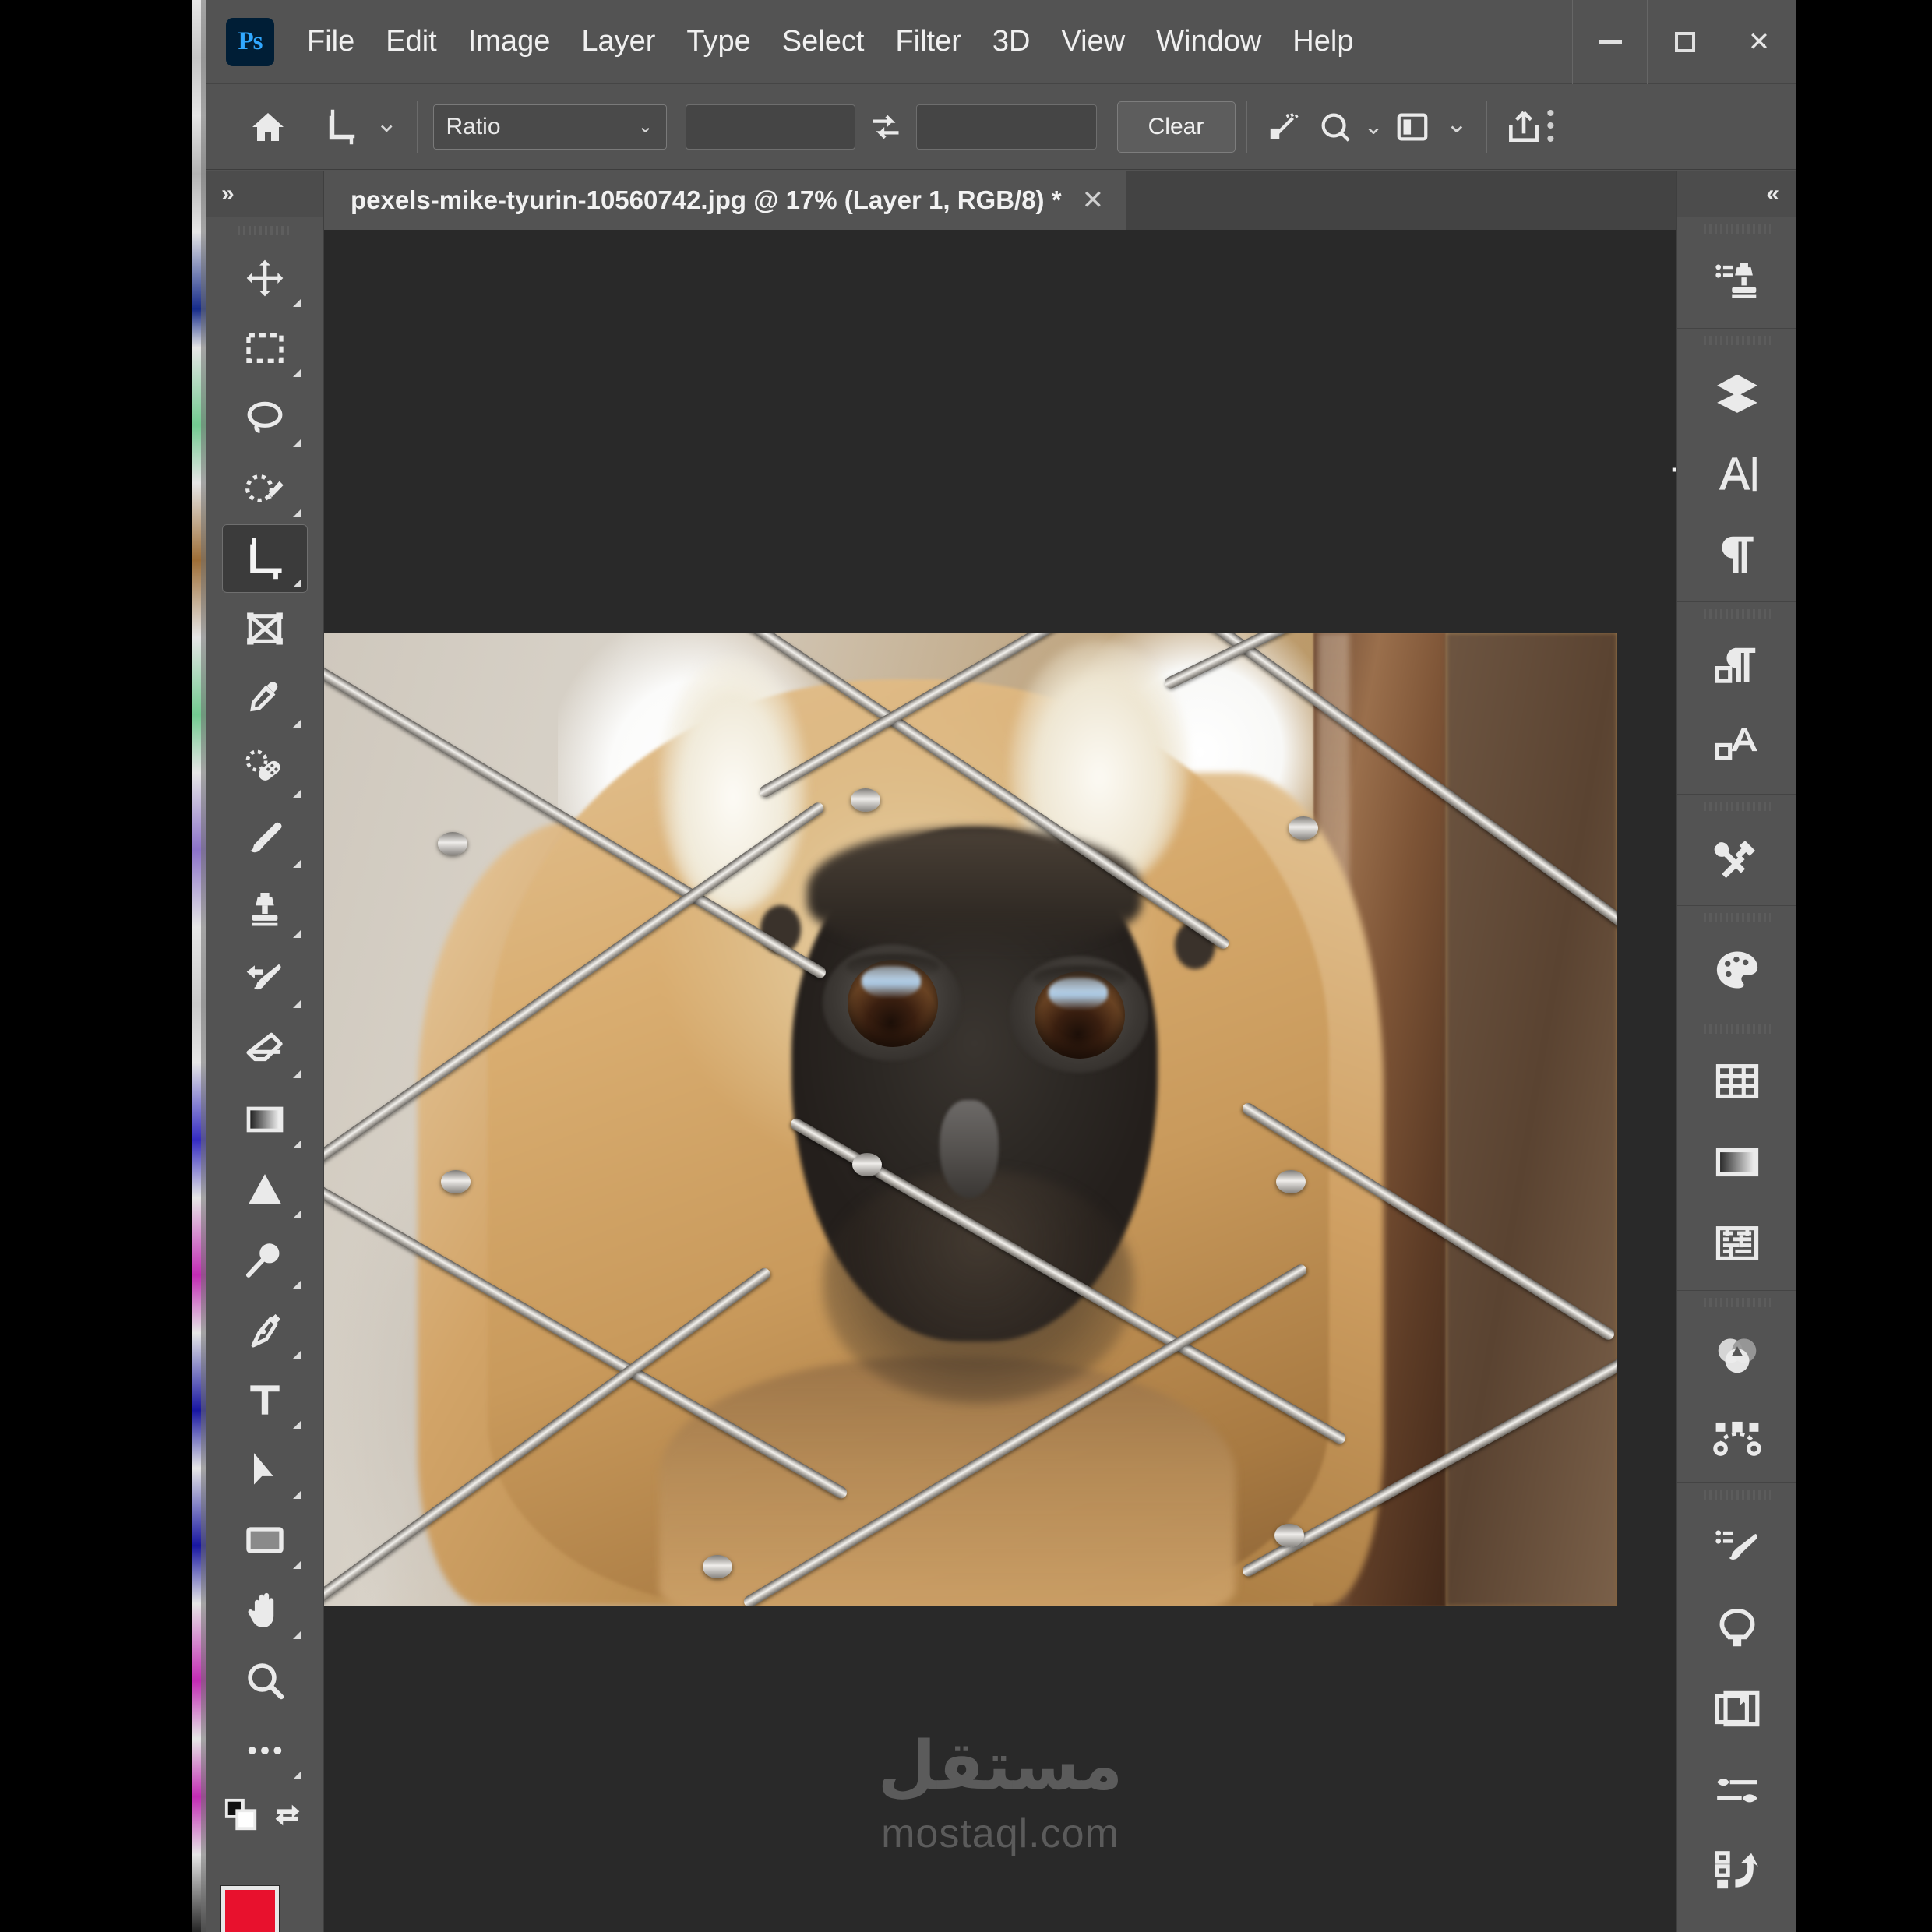  Describe the element at coordinates (1737, 747) in the screenshot. I see `panel-button-character-styles` at that location.